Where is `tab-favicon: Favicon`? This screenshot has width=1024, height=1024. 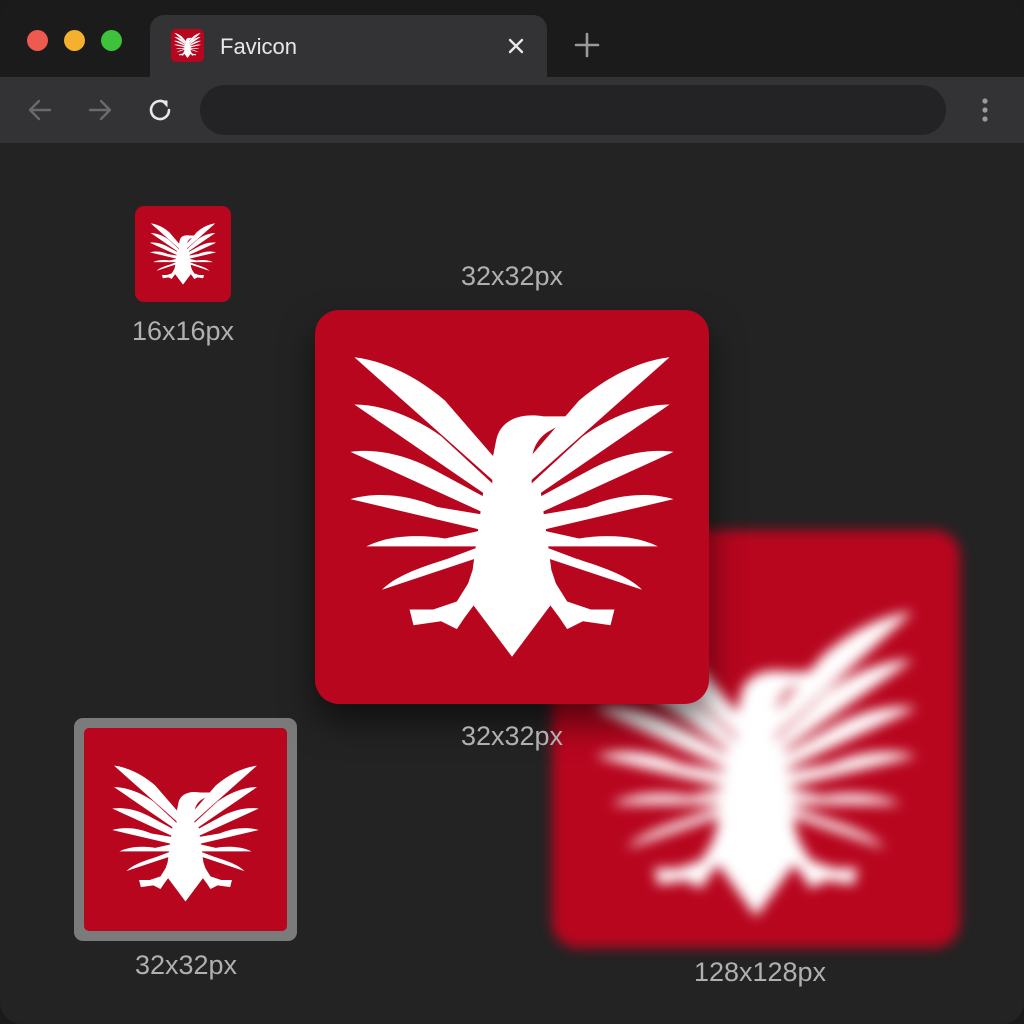
tab-favicon: Favicon is located at coordinates (348, 46).